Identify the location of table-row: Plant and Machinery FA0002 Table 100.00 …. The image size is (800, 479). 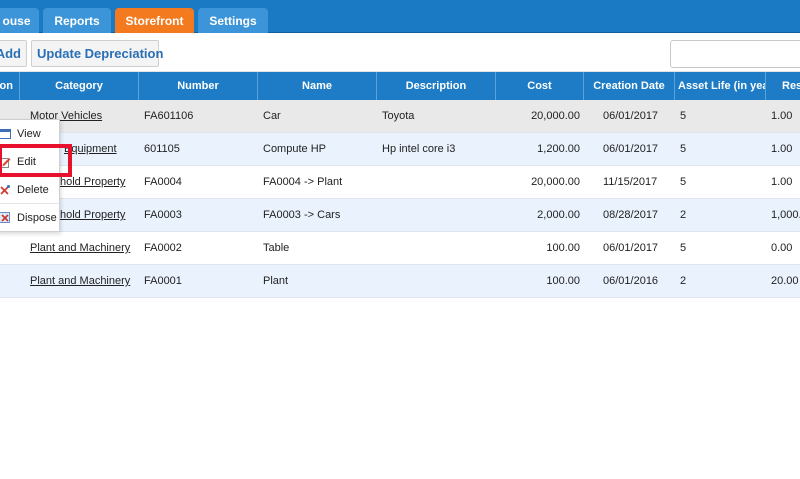
(400, 248).